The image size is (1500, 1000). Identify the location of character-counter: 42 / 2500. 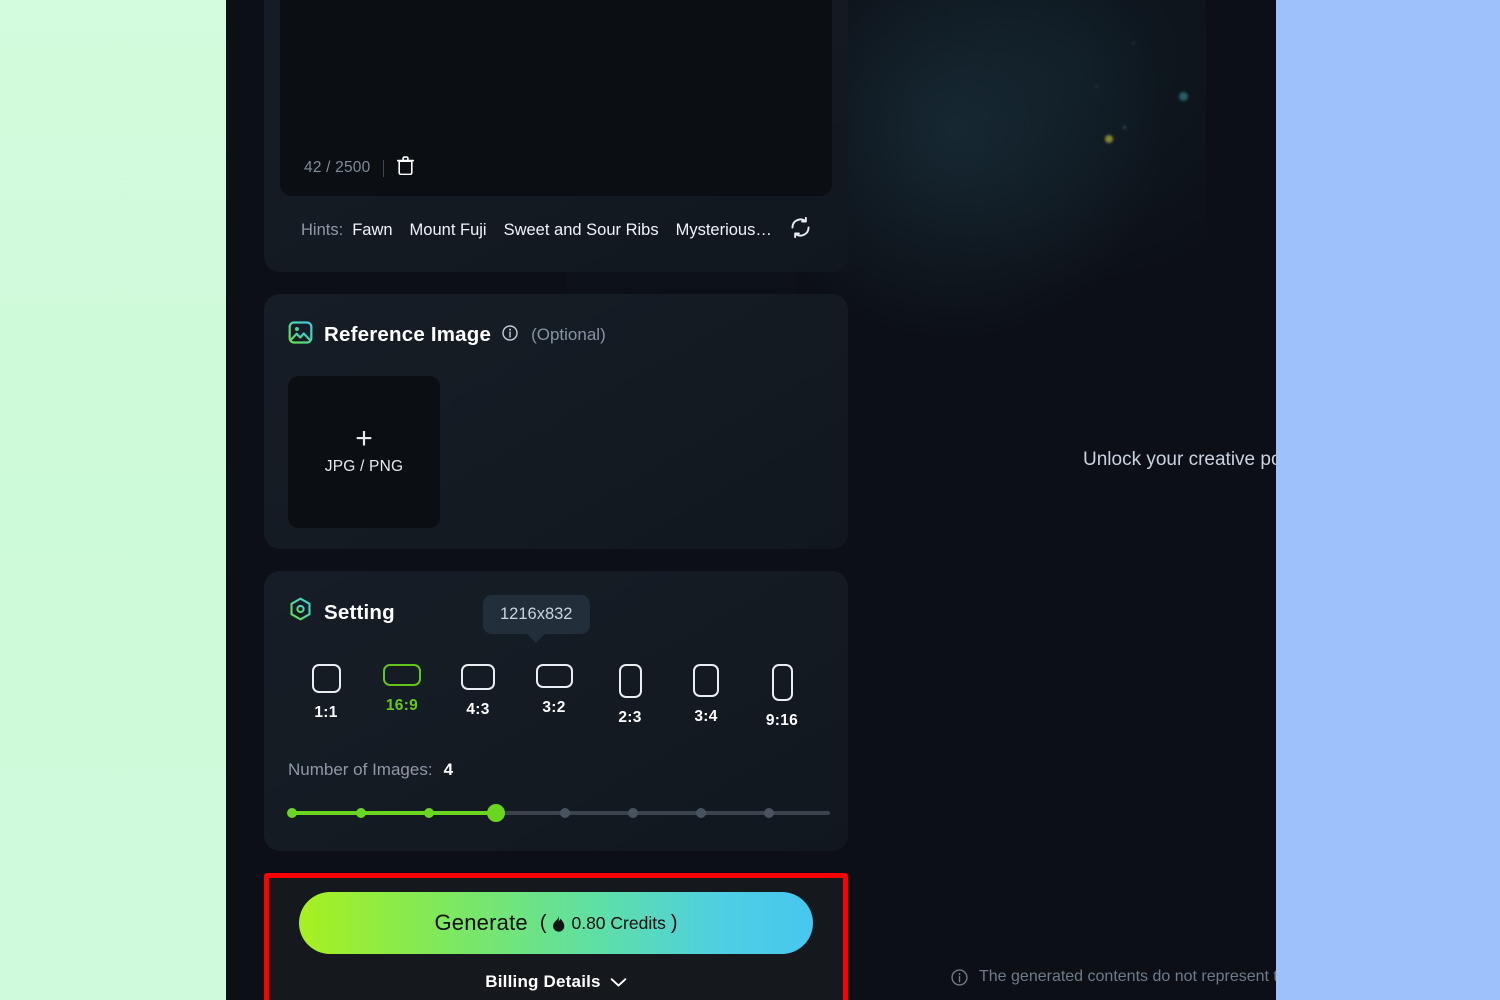
(337, 167).